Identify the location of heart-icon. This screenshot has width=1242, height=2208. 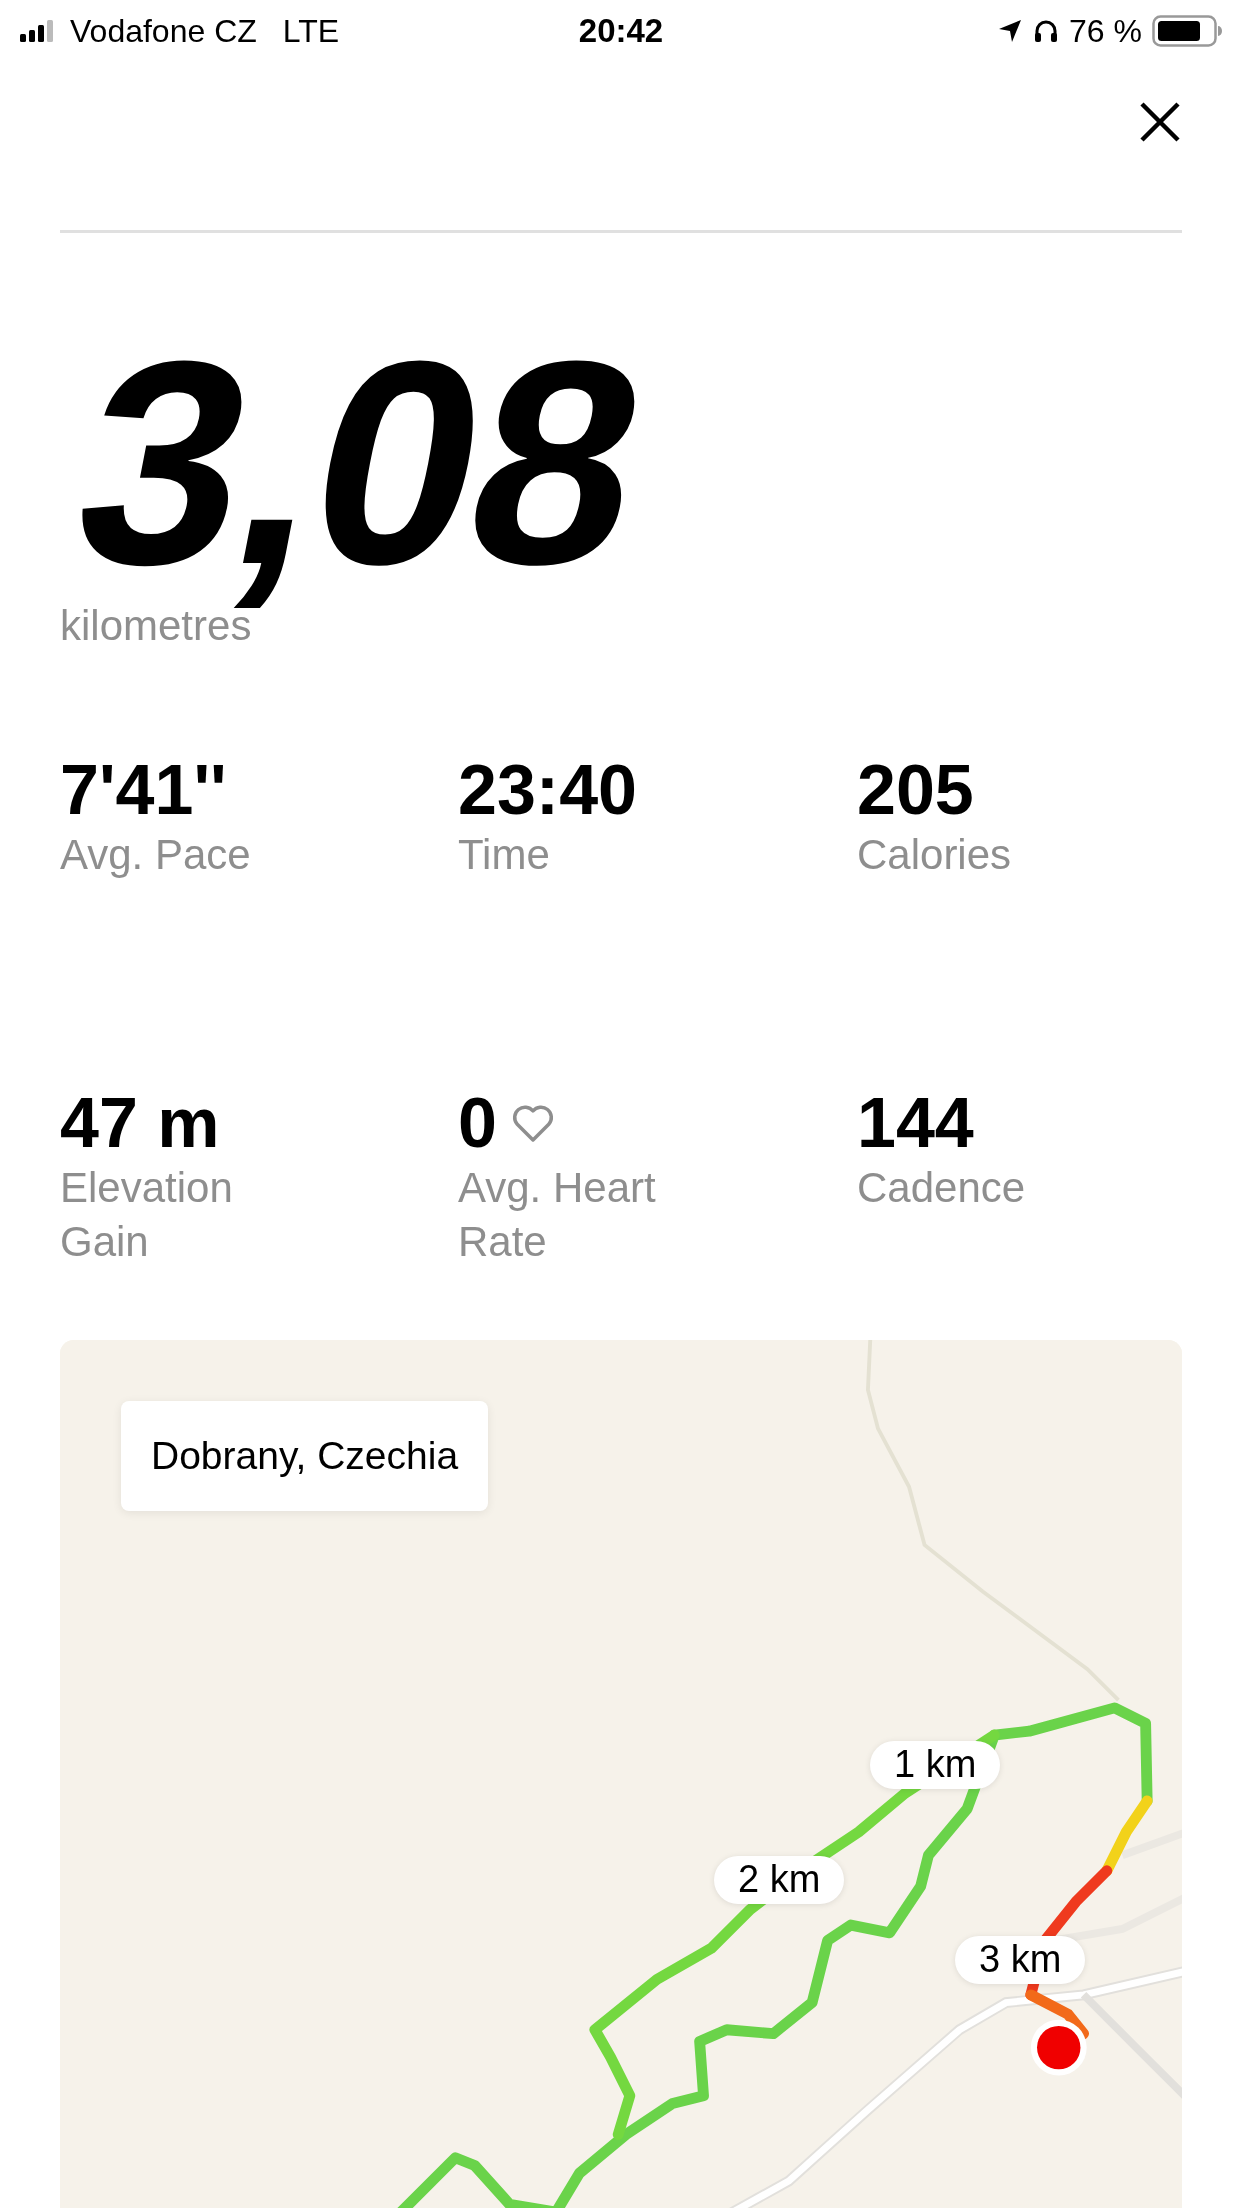
(532, 1123).